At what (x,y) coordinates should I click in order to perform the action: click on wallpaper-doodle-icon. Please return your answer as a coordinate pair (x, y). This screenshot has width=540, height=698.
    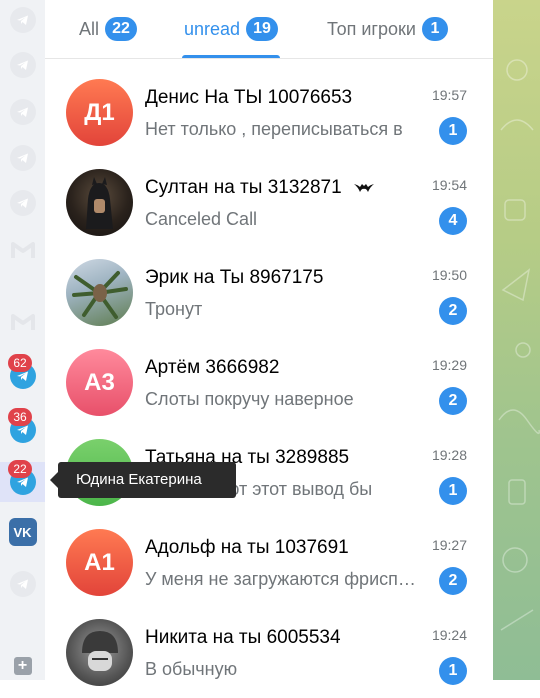
    Looking at the image, I should click on (519, 345).